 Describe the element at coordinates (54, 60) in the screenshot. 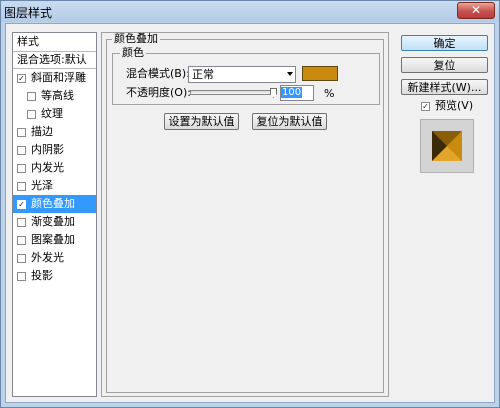

I see `blending-options-item: 混合选项:默认` at that location.